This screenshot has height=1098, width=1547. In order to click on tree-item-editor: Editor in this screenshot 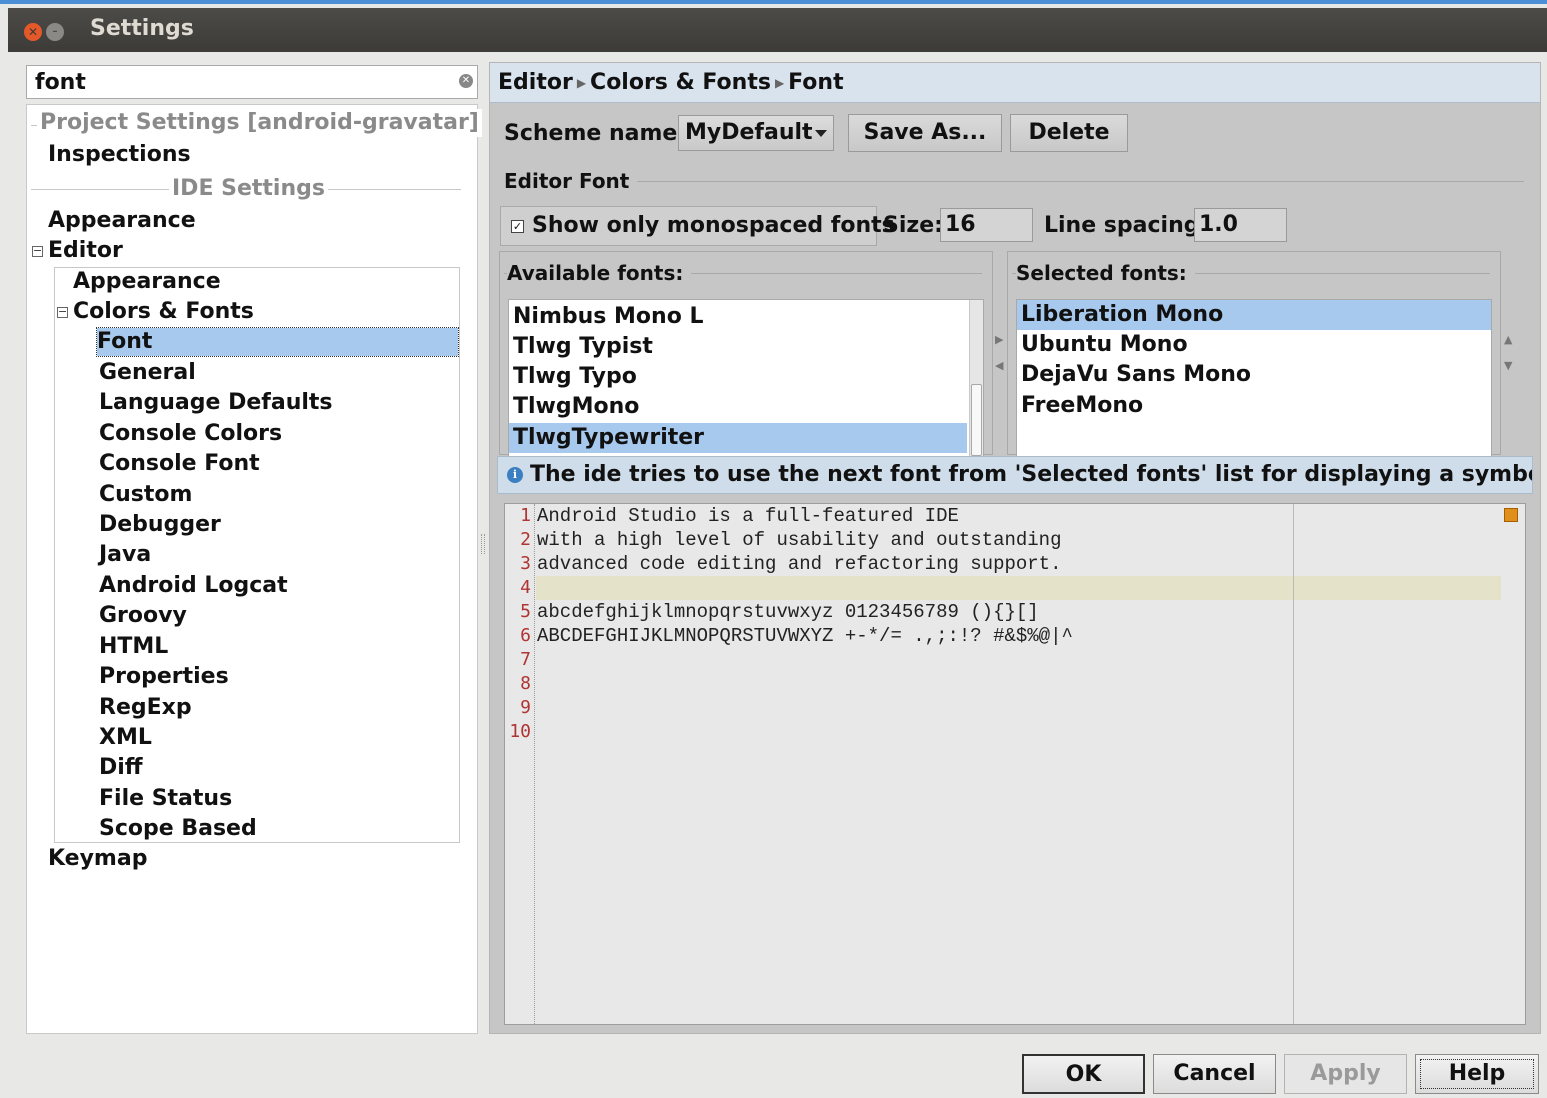, I will do `click(85, 251)`.